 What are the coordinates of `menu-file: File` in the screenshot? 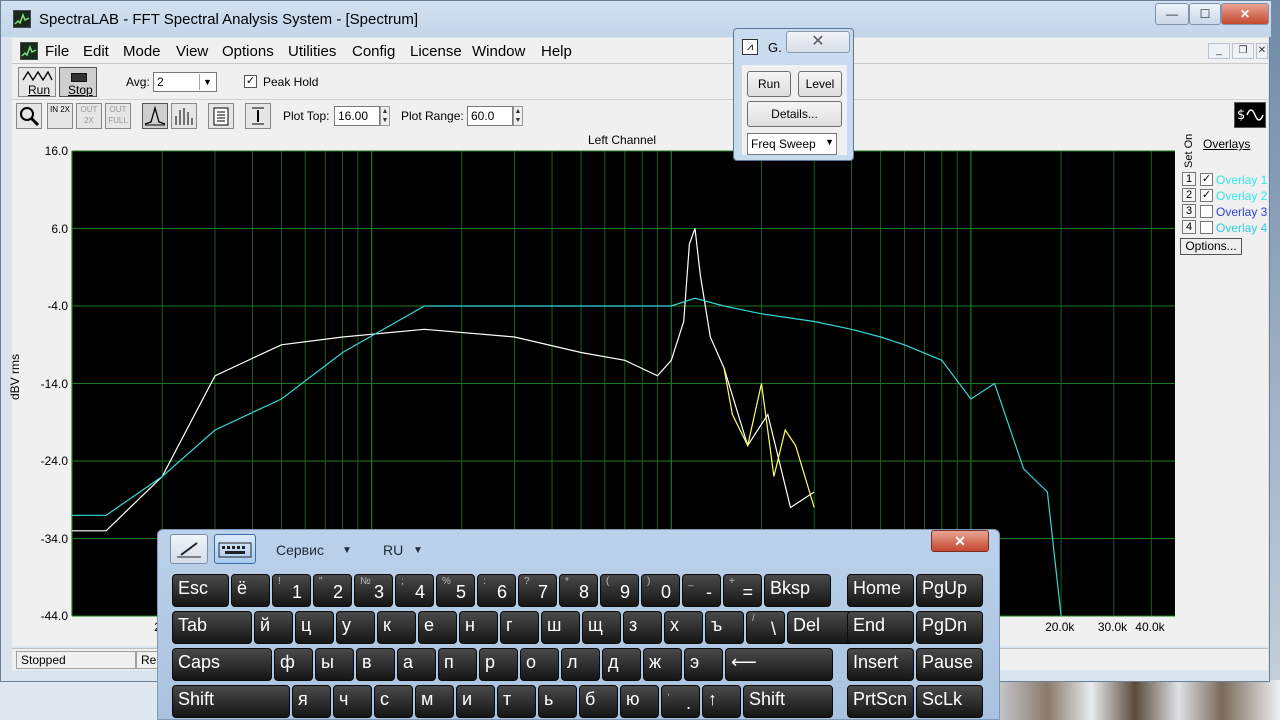 It's located at (57, 51).